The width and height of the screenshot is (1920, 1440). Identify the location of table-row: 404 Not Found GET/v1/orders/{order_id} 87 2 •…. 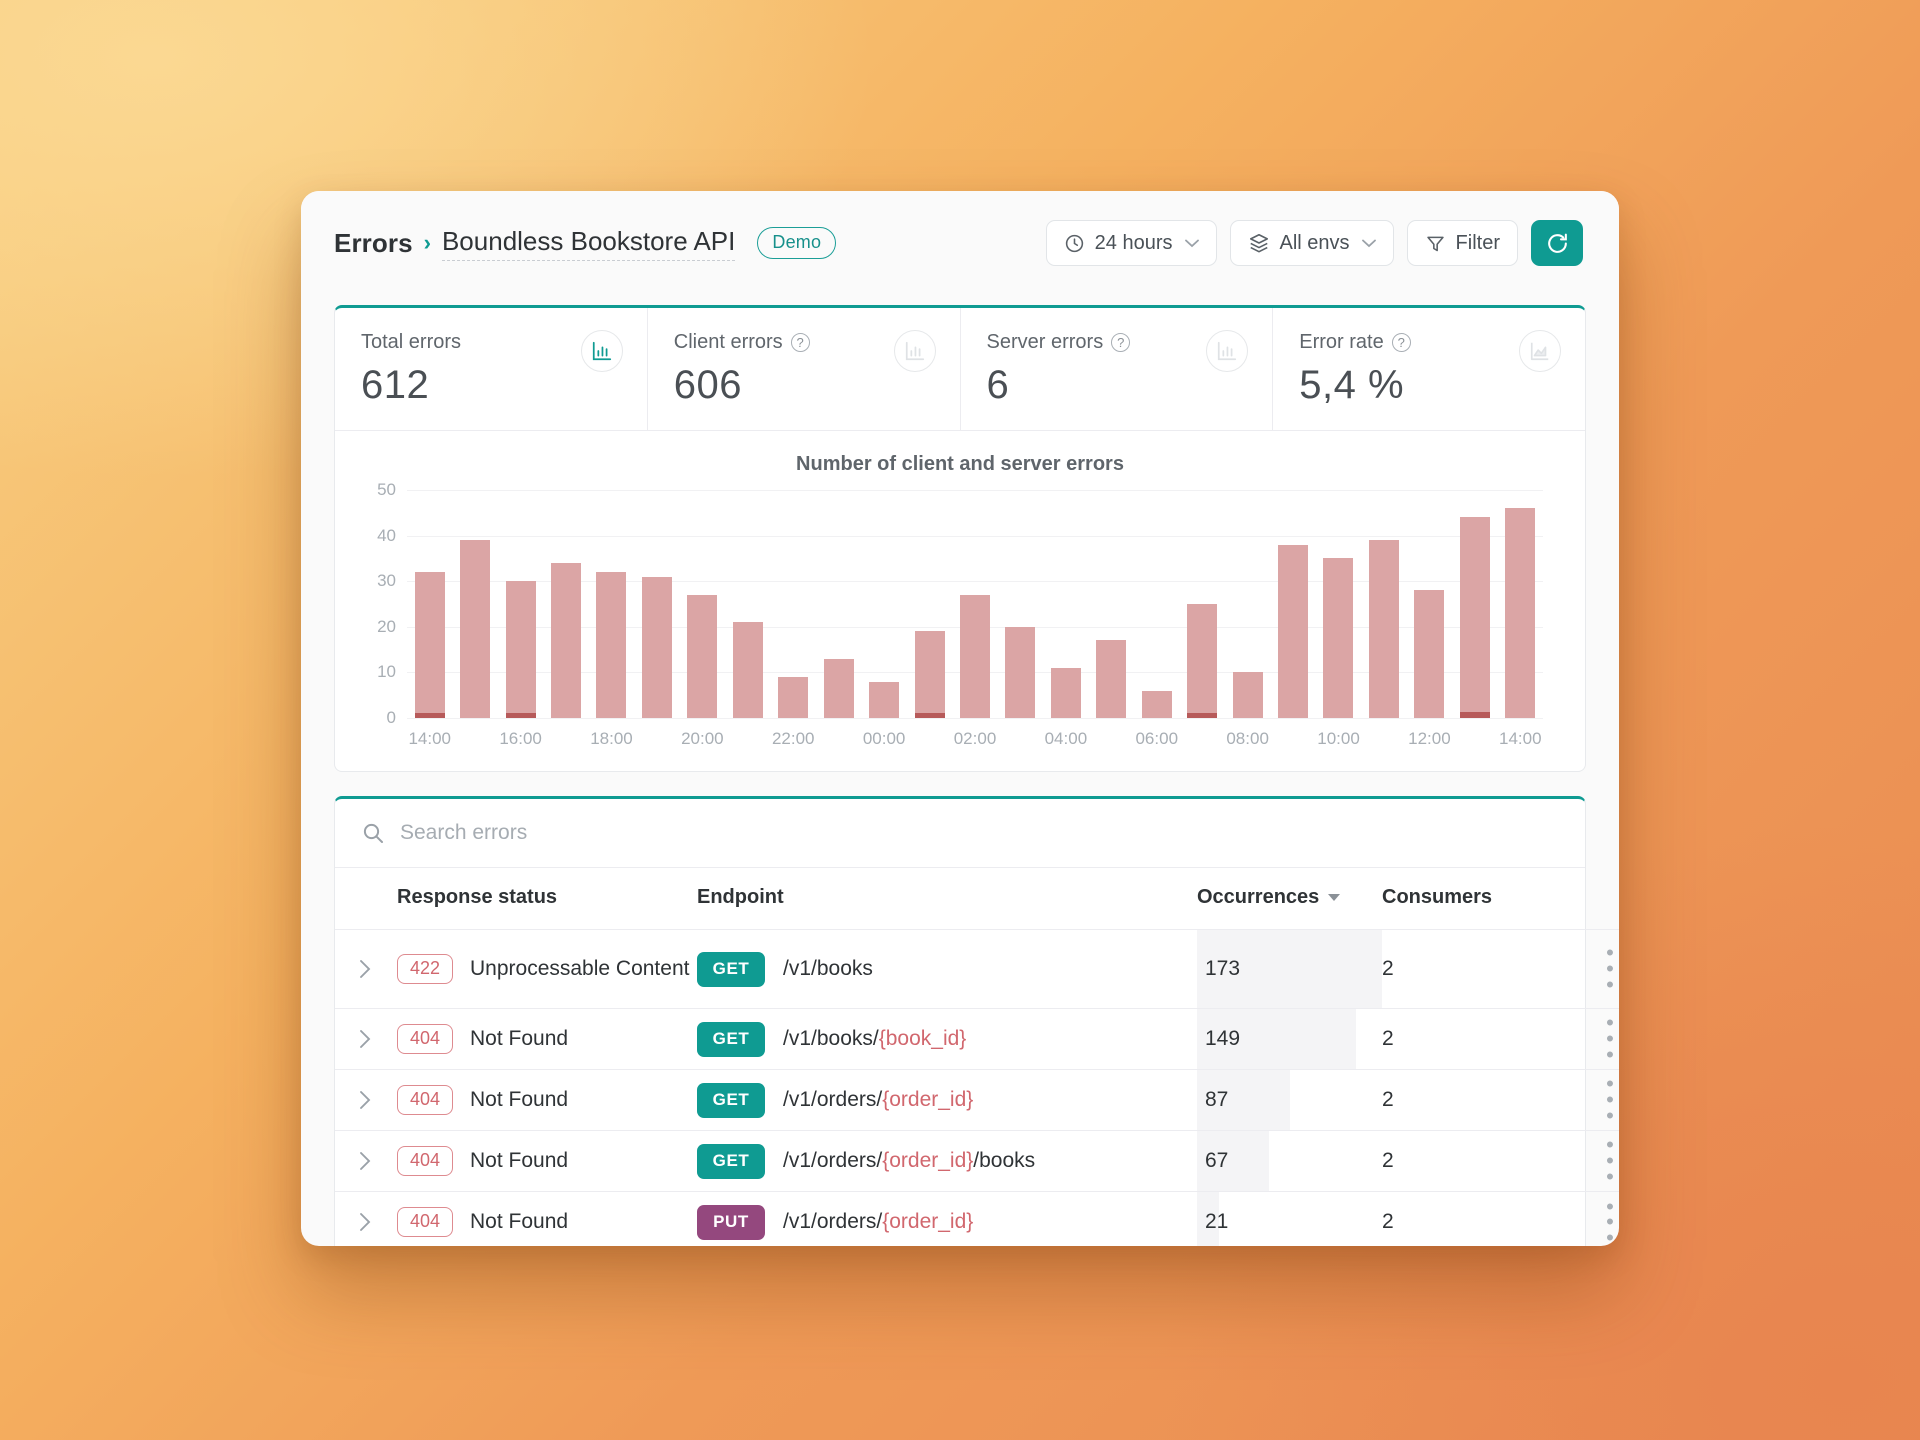
(977, 1100).